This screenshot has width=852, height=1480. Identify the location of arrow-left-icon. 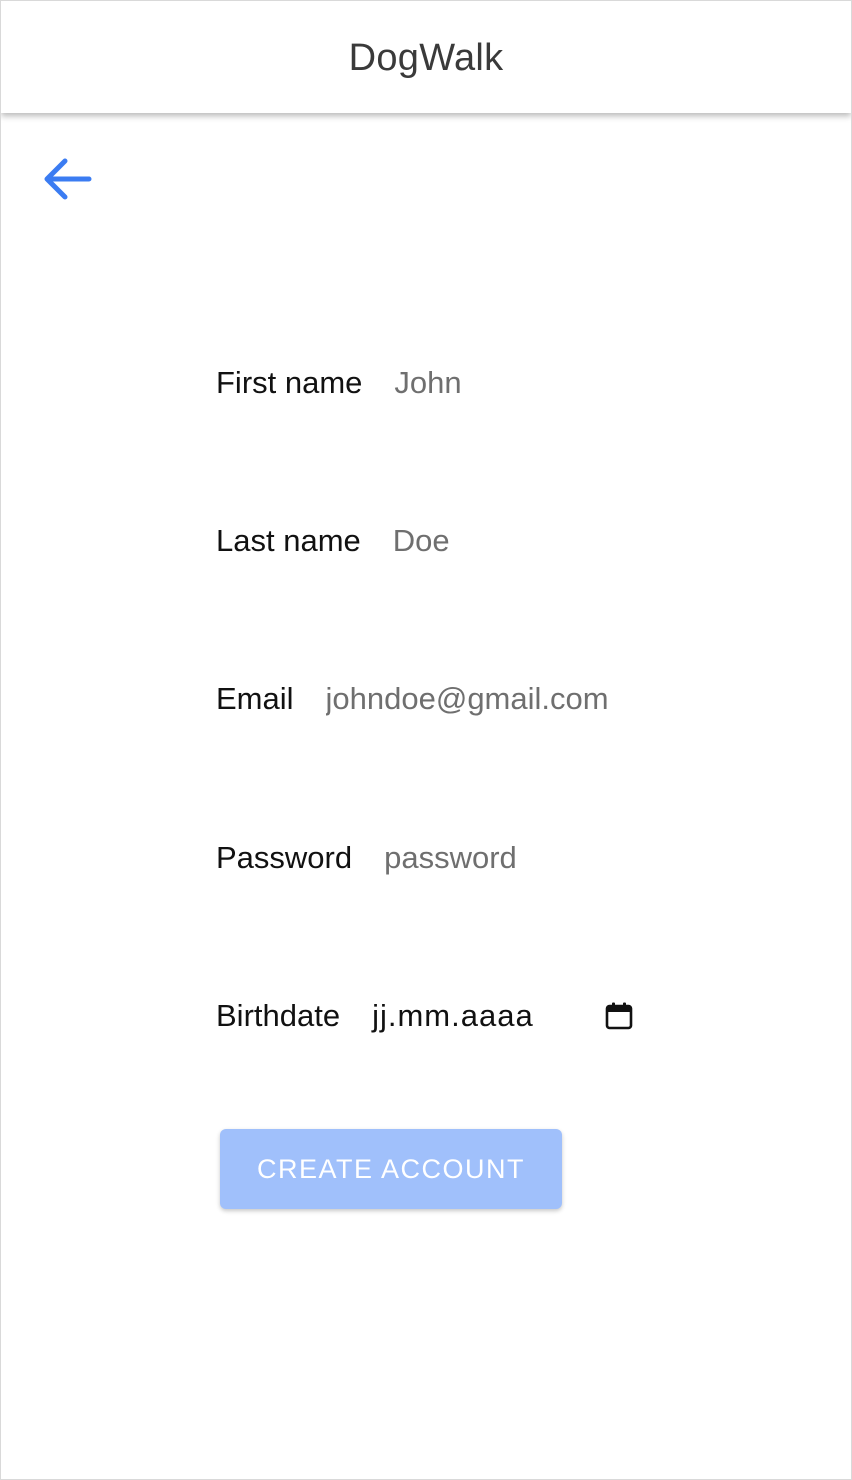
(68, 179).